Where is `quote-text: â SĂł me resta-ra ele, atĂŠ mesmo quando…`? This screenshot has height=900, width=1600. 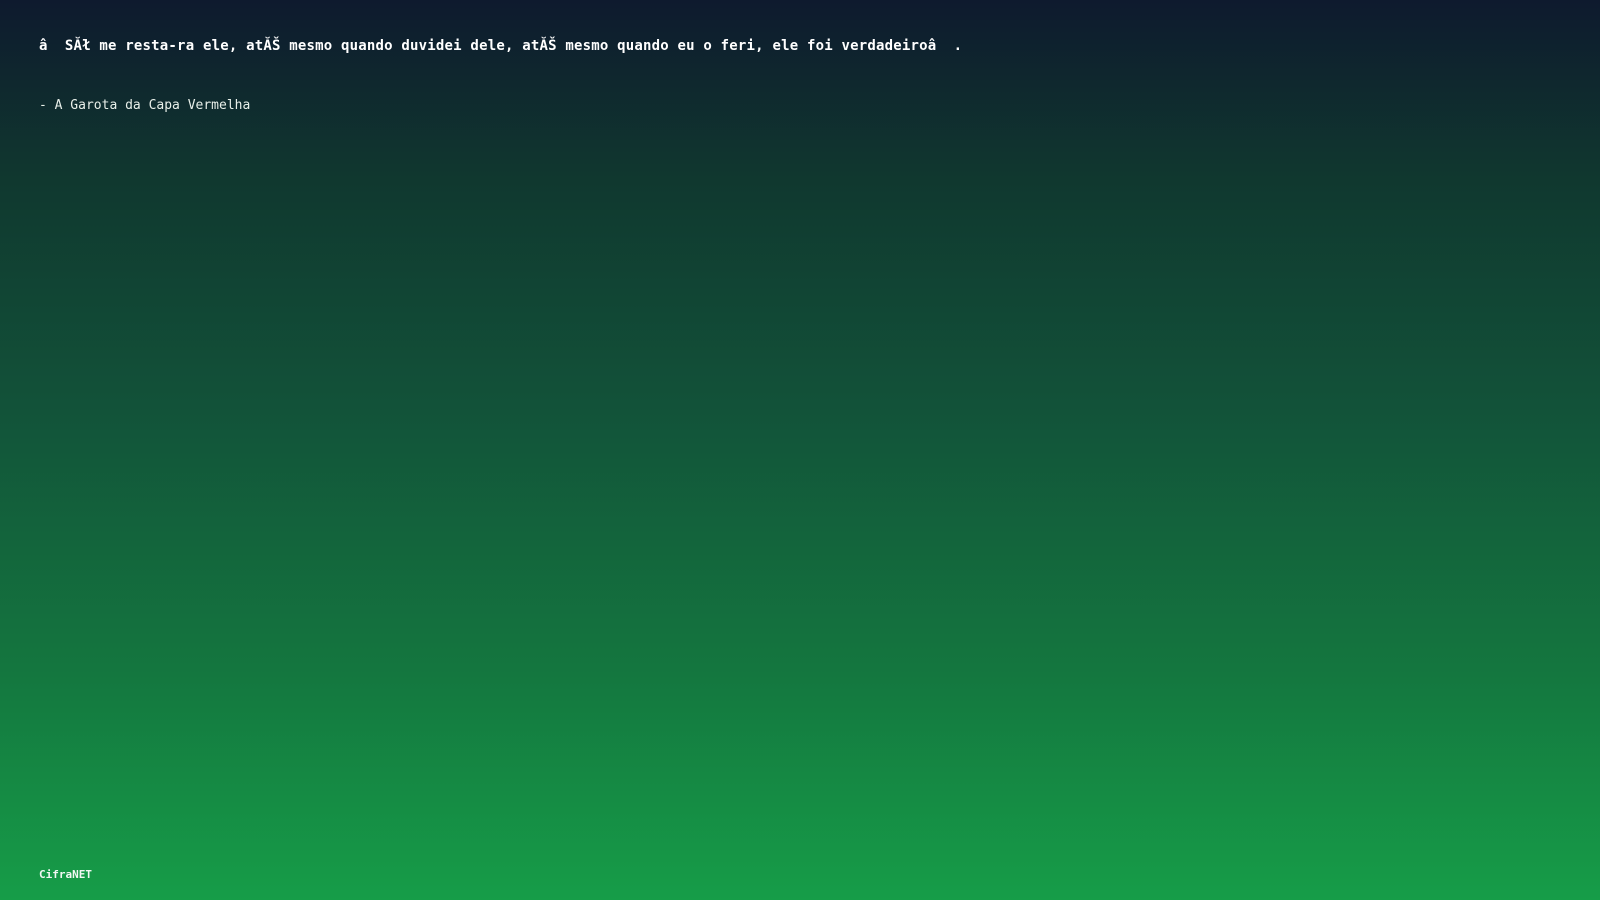
quote-text: â SĂł me resta-ra ele, atĂŠ mesmo quando… is located at coordinates (501, 46).